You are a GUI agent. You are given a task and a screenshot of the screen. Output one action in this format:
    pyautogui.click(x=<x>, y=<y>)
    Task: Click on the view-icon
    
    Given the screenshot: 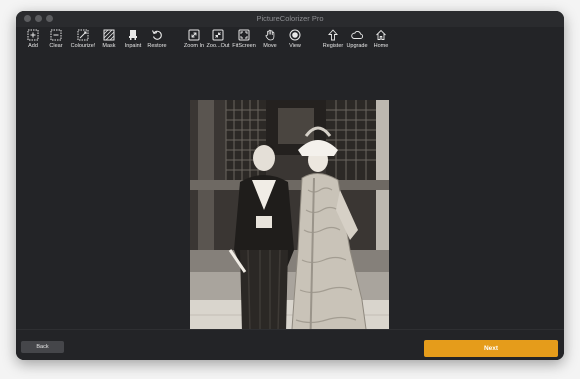 What is the action you would take?
    pyautogui.click(x=295, y=35)
    